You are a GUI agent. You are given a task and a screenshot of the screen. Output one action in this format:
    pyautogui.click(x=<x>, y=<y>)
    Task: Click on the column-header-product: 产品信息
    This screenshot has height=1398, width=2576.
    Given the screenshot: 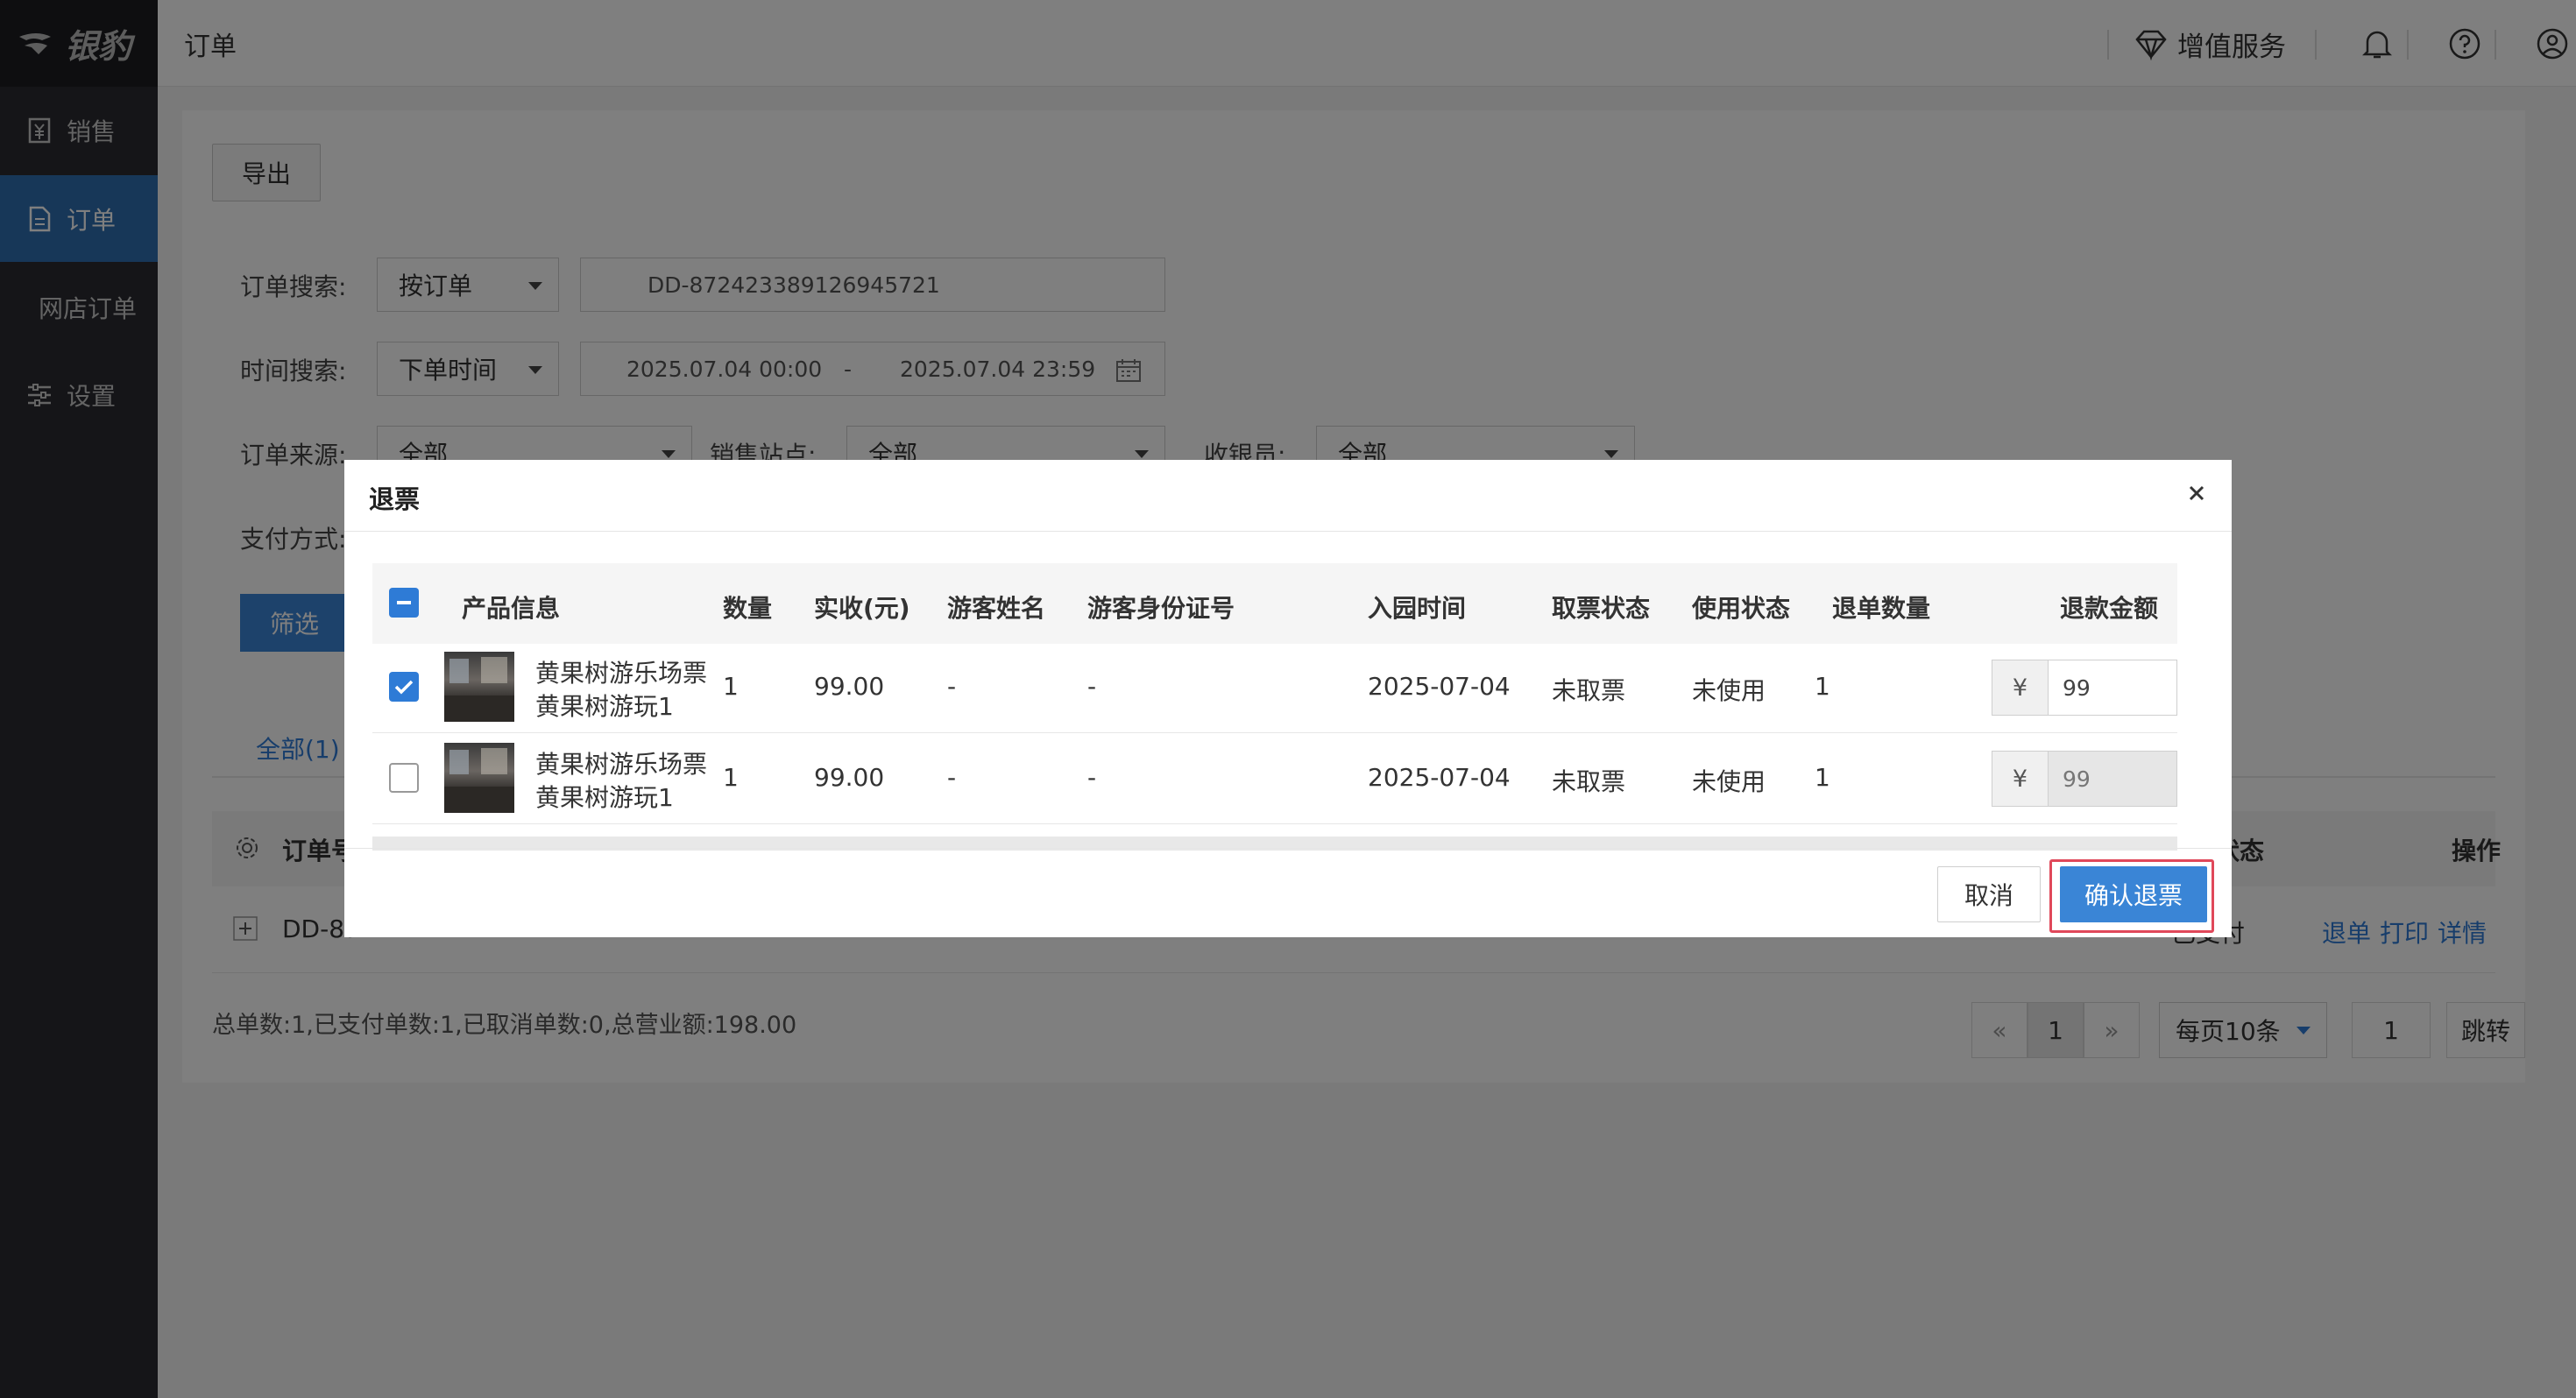 What is the action you would take?
    pyautogui.click(x=511, y=608)
    